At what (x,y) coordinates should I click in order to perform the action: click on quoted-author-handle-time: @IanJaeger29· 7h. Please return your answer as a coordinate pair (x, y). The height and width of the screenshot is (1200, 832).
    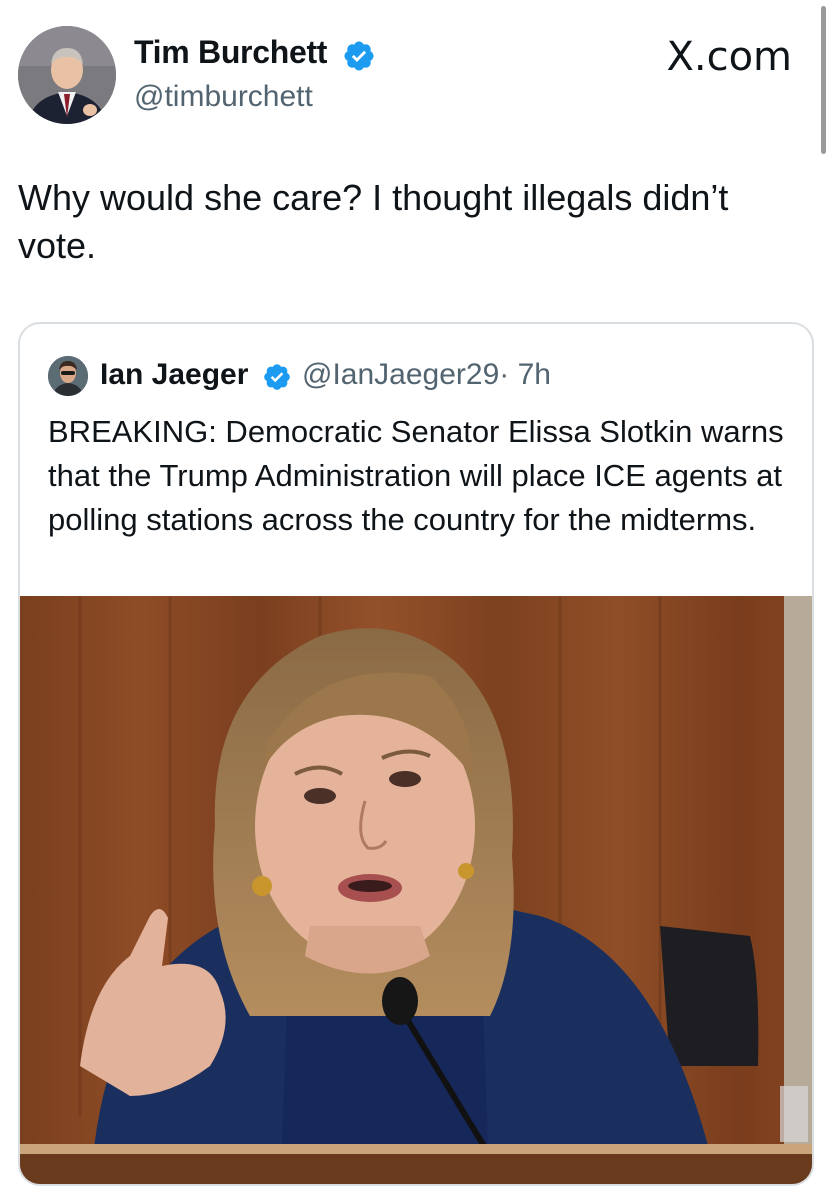
    Looking at the image, I should click on (426, 375).